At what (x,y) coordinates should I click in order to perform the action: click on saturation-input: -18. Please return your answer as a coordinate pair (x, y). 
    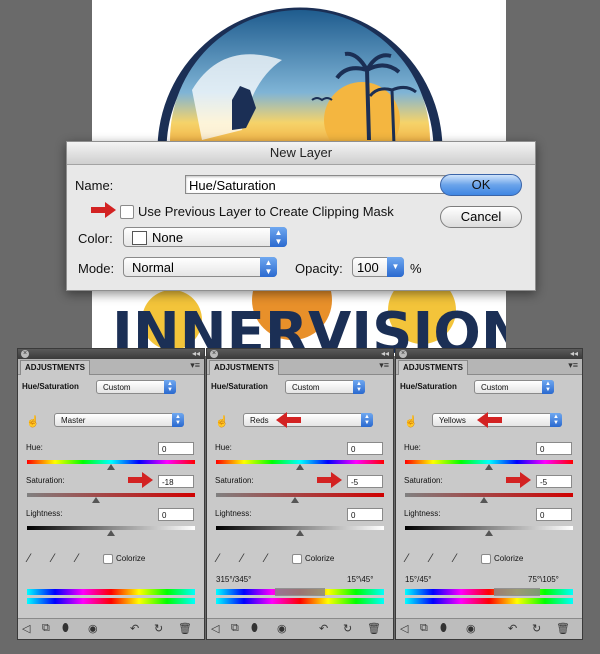
    Looking at the image, I should click on (176, 481).